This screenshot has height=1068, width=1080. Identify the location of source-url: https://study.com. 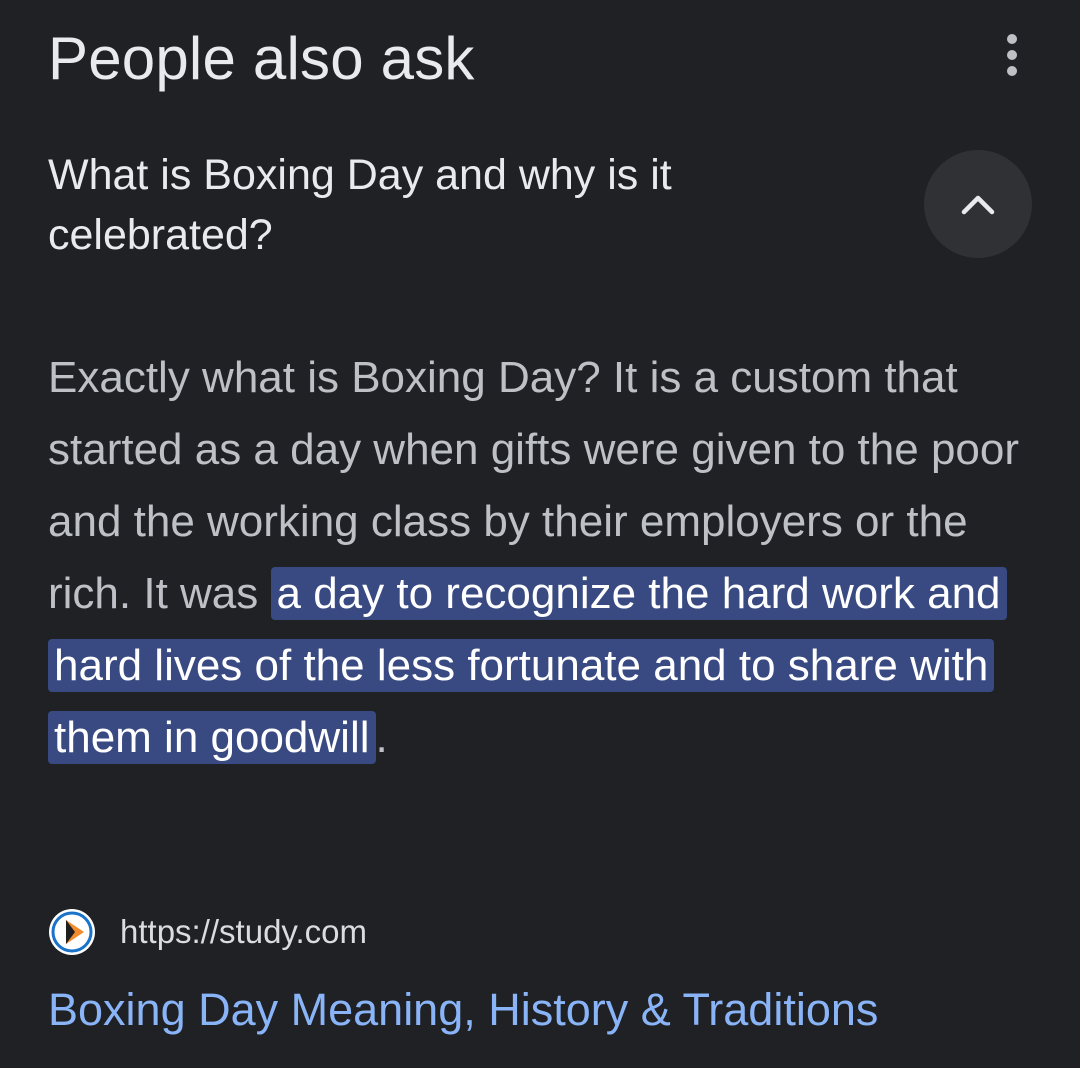
(243, 931).